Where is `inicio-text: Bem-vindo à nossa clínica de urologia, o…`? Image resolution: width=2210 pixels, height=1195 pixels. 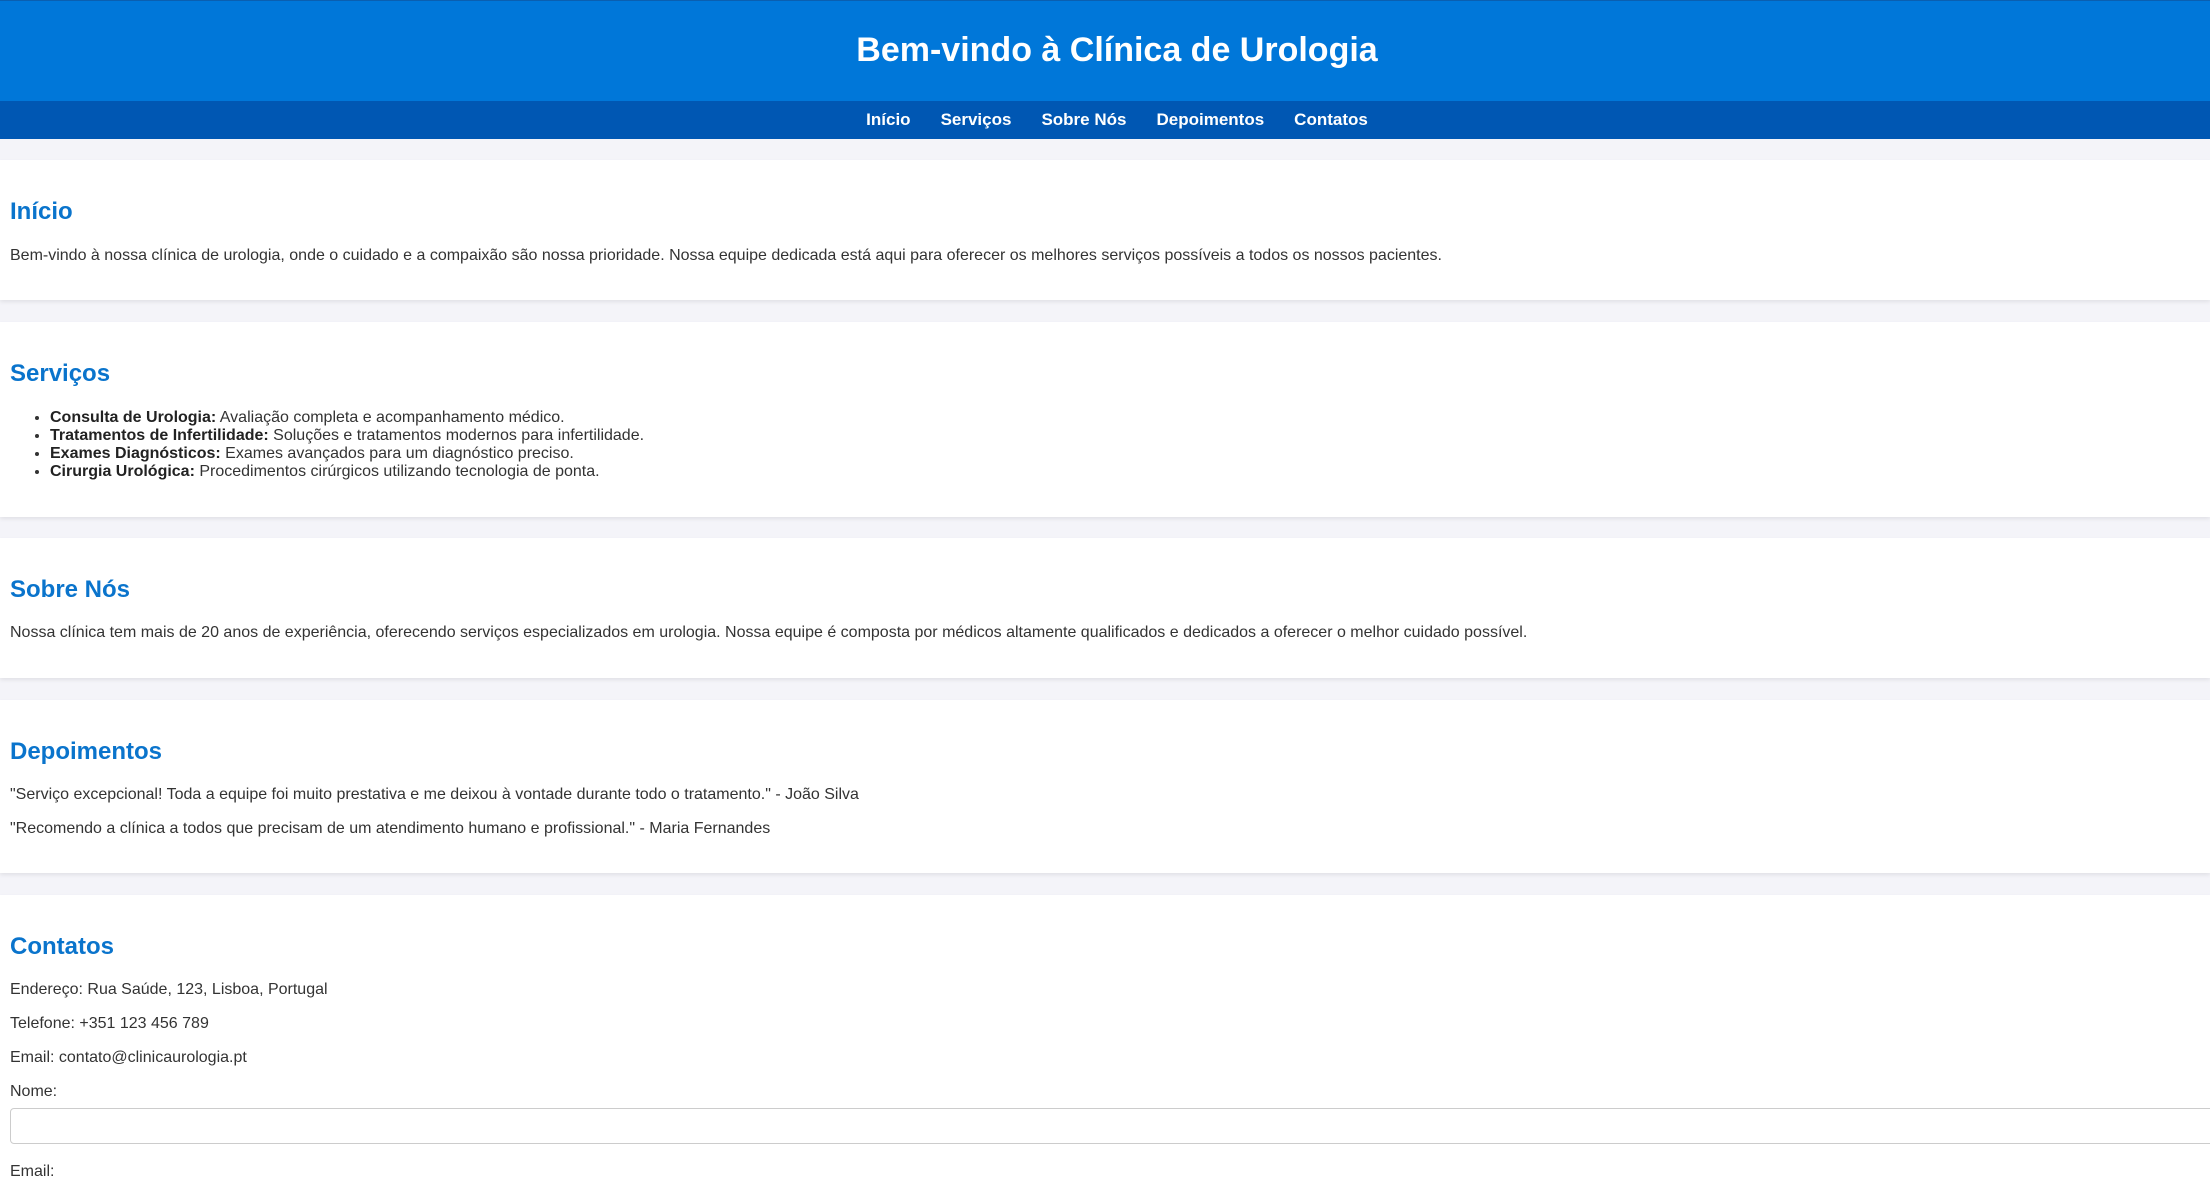
inicio-text: Bem-vindo à nossa clínica de urologia, o… is located at coordinates (726, 255).